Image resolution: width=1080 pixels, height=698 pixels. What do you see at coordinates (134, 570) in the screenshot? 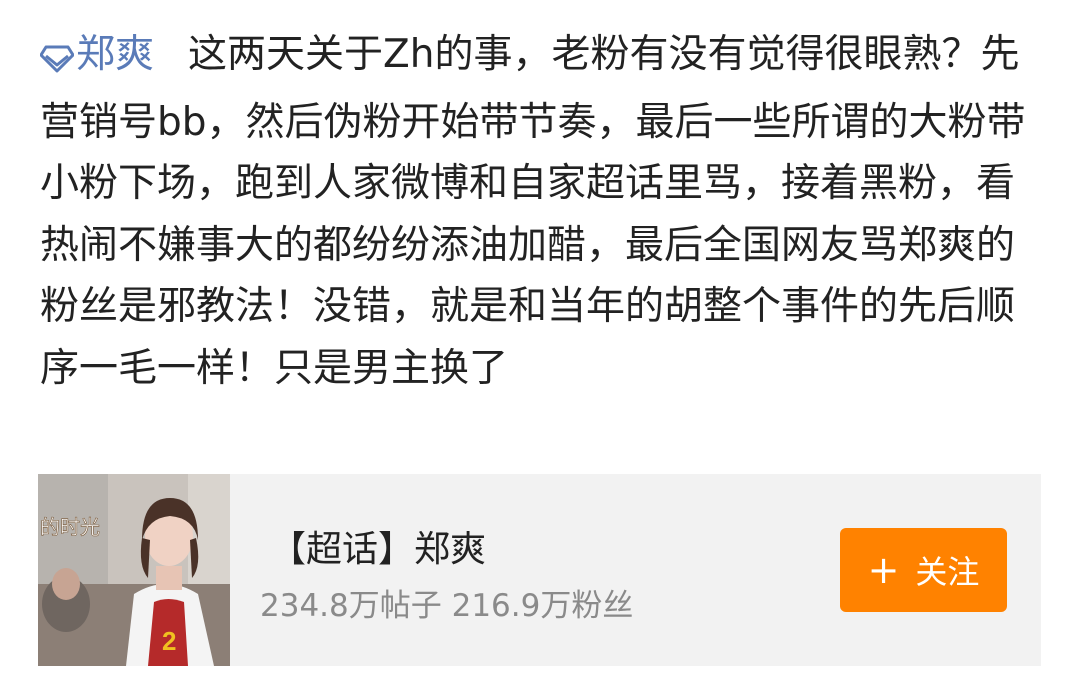
I see `thumbnail-image: 2 的时光` at bounding box center [134, 570].